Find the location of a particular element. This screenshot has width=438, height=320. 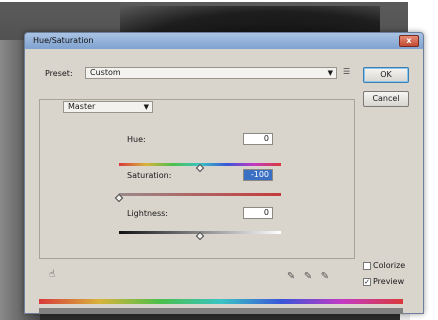

edit-channel-select: Master ▼ is located at coordinates (108, 107).